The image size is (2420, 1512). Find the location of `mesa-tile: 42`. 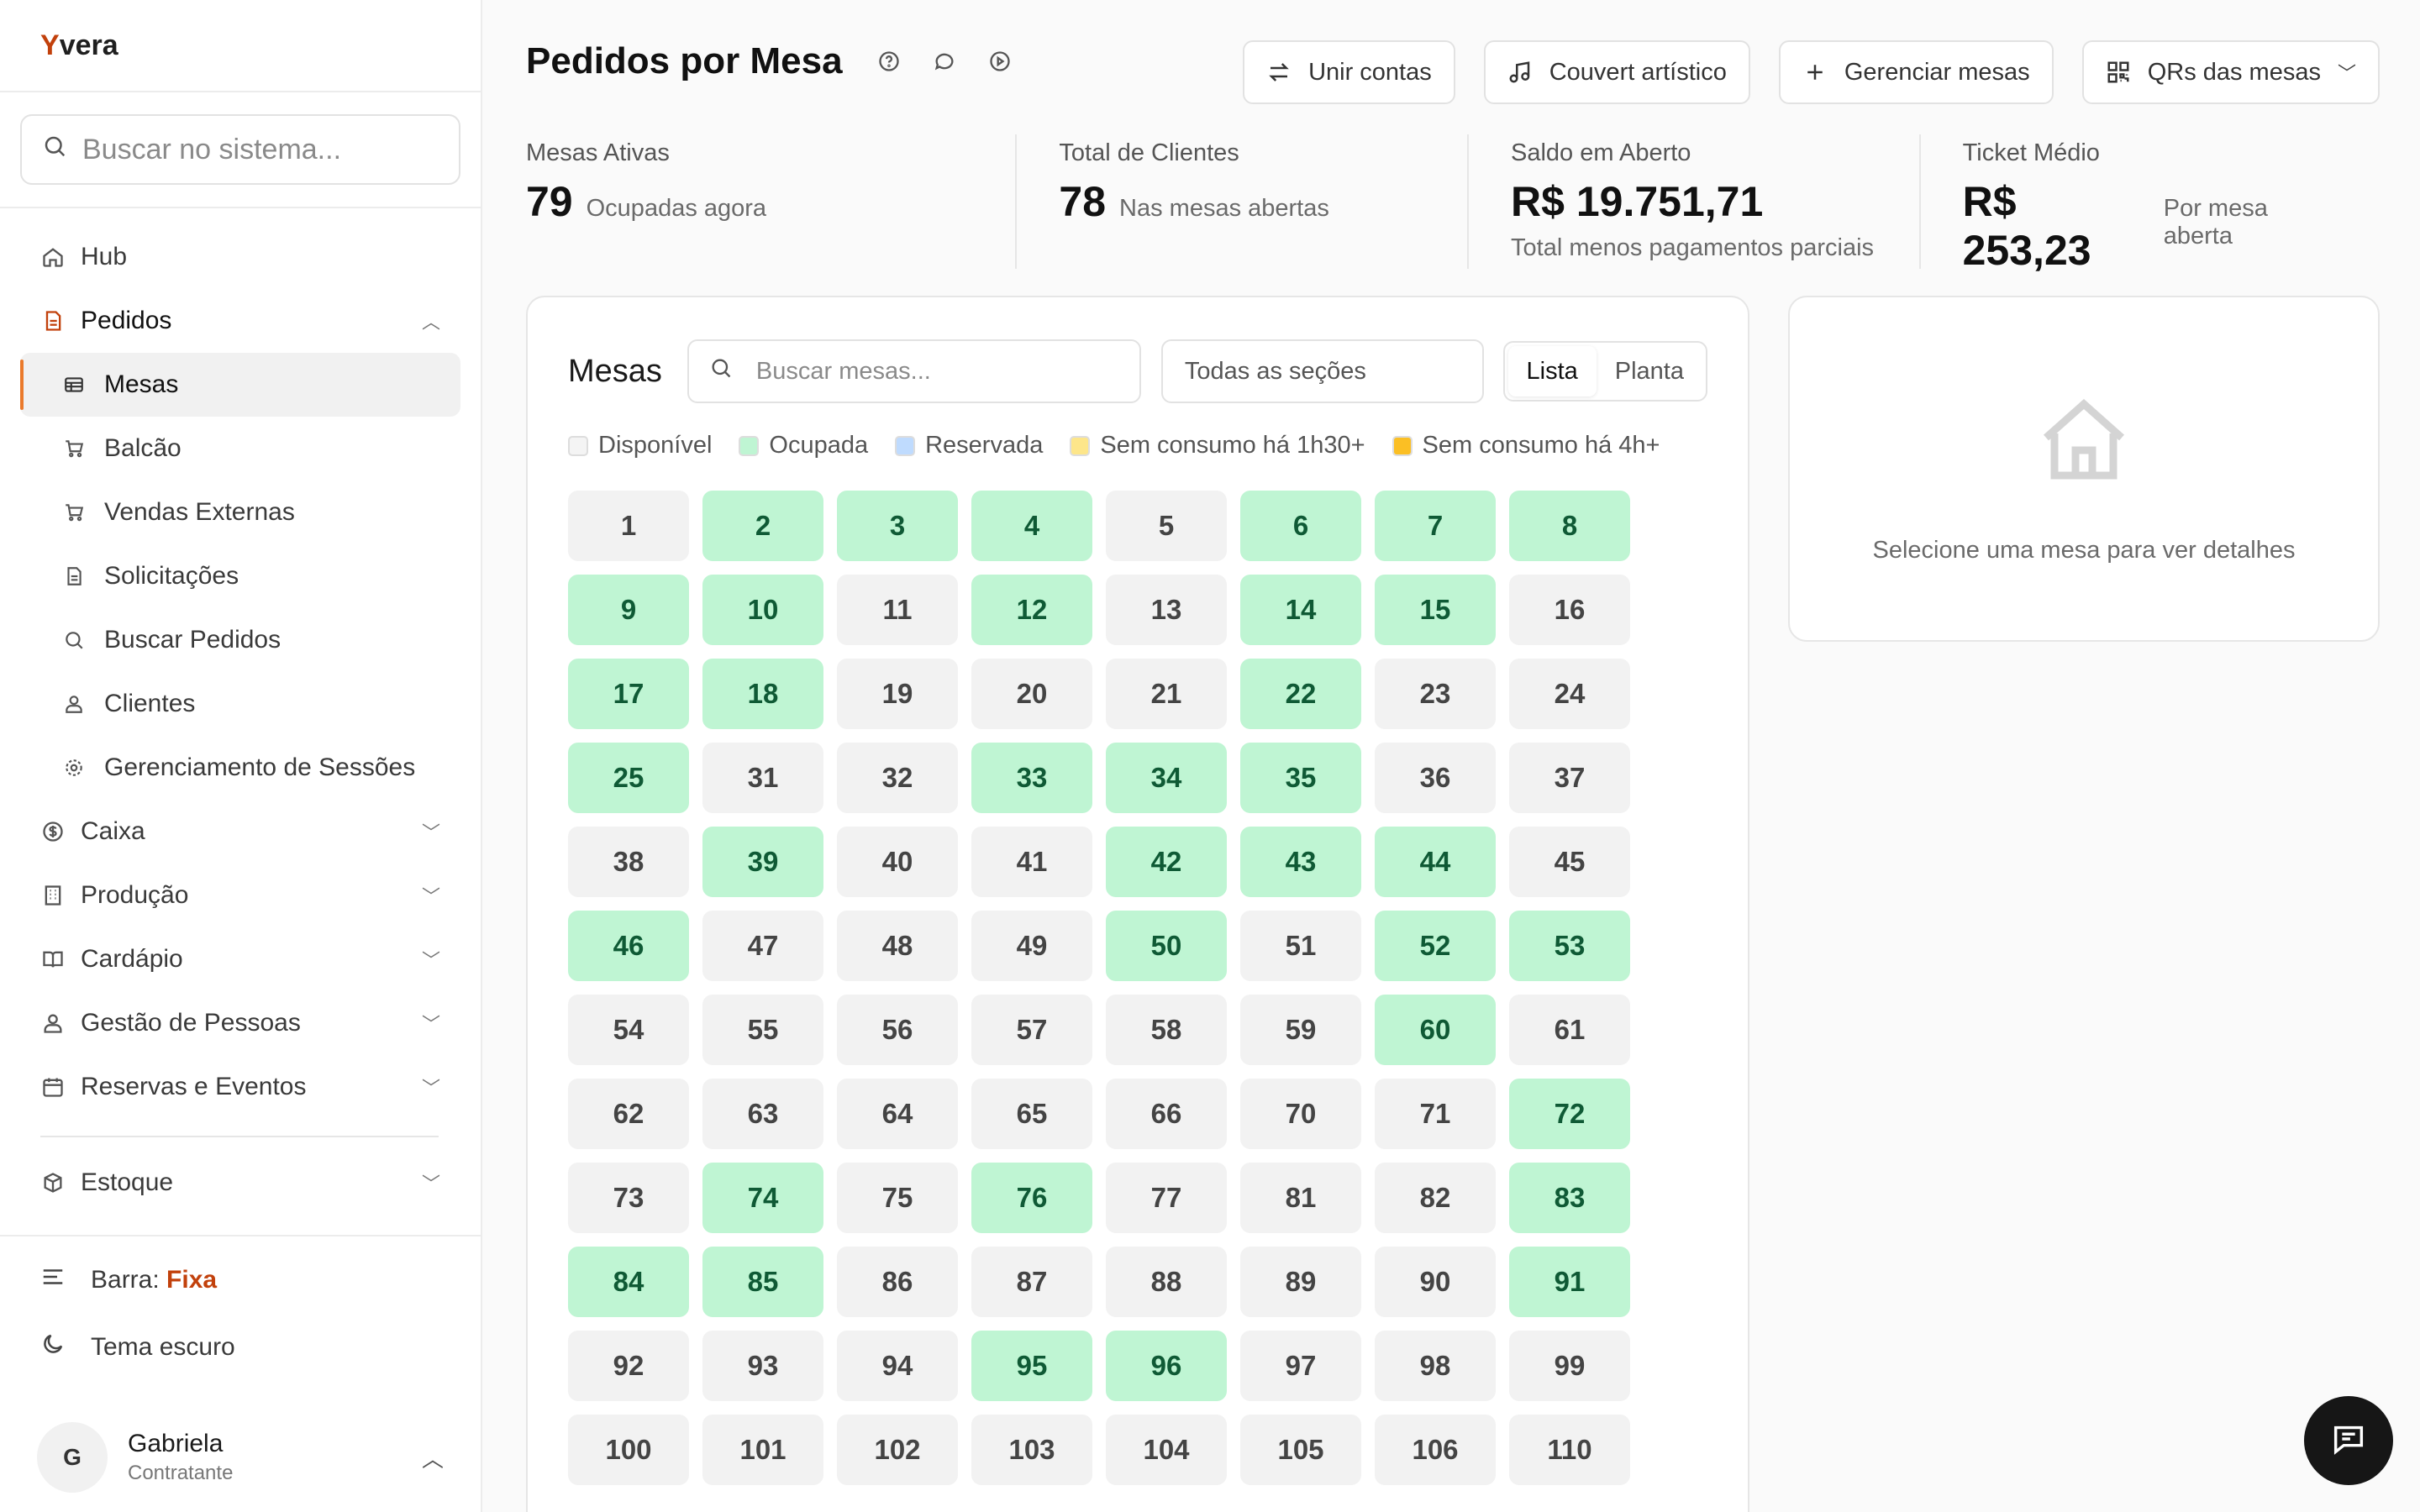

mesa-tile: 42 is located at coordinates (1166, 862).